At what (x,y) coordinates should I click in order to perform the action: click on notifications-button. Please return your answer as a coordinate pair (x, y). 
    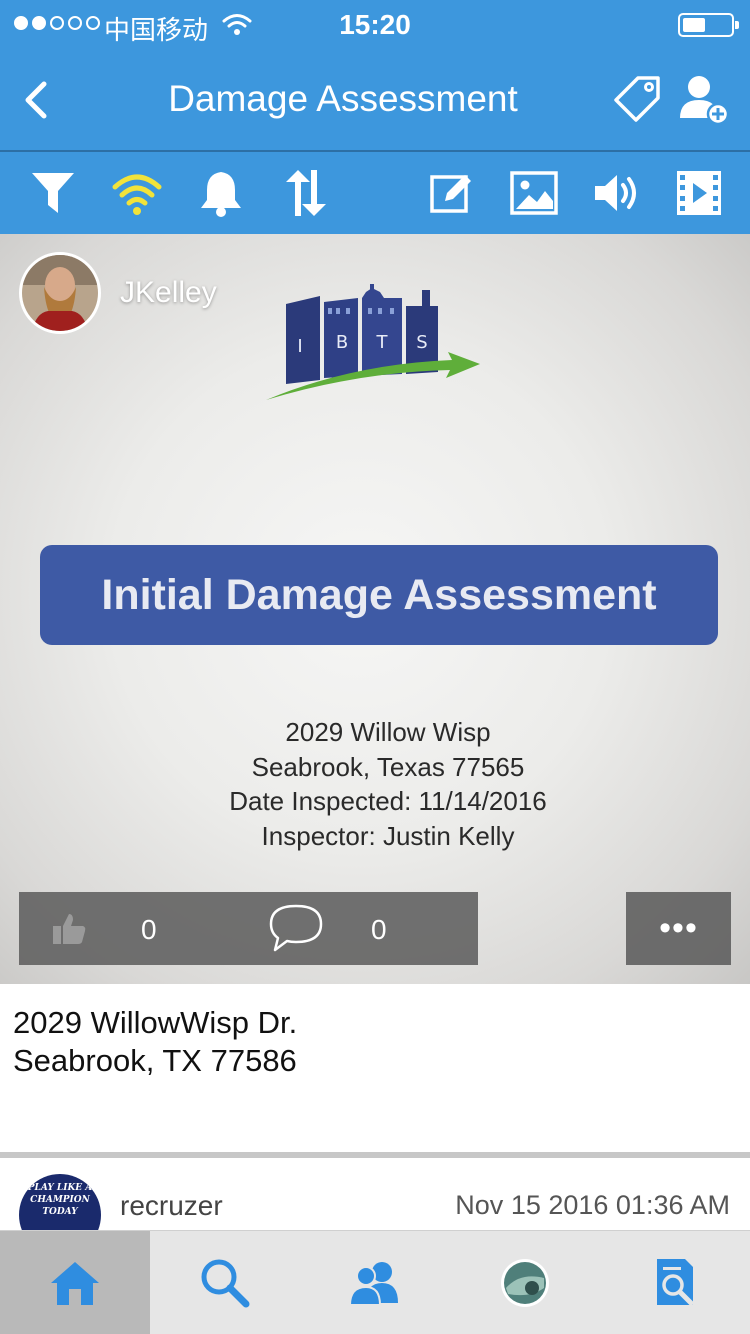
    Looking at the image, I should click on (221, 193).